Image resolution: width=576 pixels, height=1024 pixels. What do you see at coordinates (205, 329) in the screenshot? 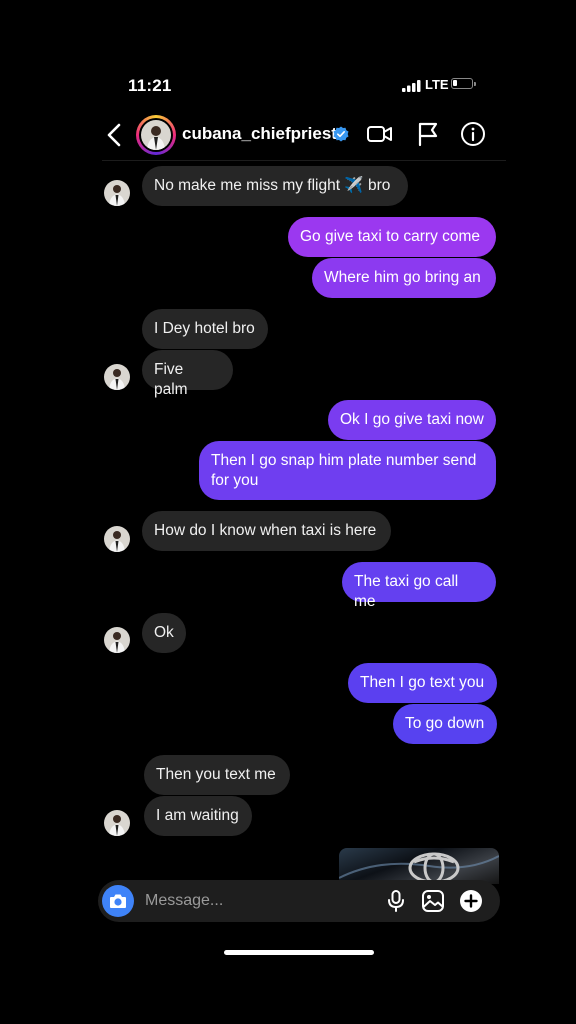
I see `message-incoming: I Dey hotel bro` at bounding box center [205, 329].